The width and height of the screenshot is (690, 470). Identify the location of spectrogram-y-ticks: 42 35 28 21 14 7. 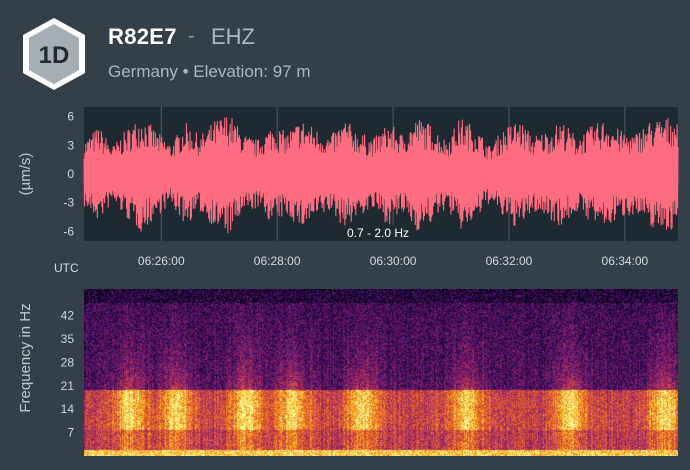
(68, 374).